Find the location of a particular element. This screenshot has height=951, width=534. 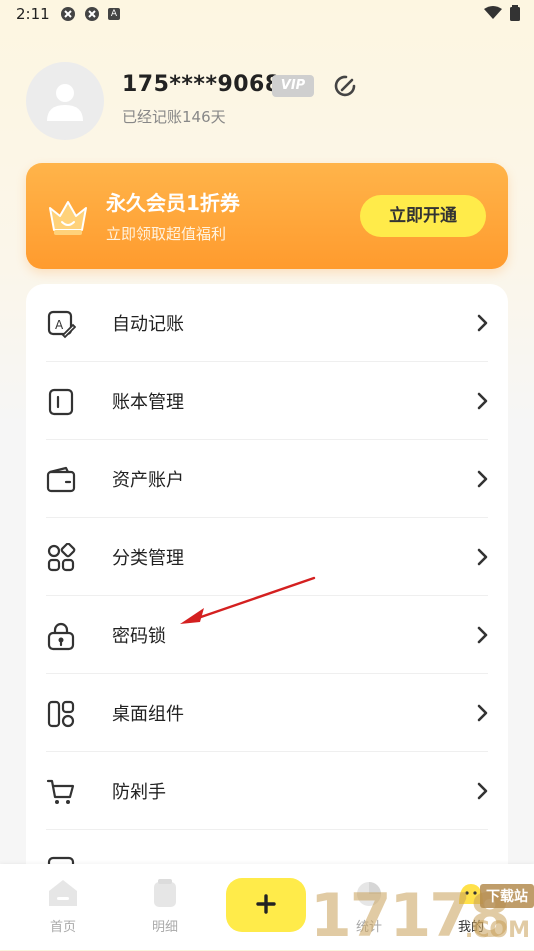

wallet-icon is located at coordinates (61, 479).